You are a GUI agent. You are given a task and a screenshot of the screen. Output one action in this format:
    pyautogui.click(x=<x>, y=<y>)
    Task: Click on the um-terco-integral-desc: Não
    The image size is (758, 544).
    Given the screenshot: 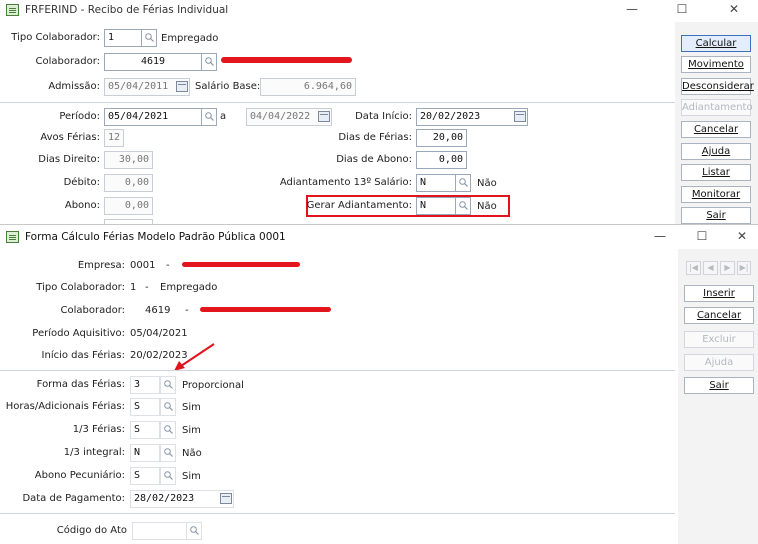 What is the action you would take?
    pyautogui.click(x=192, y=453)
    